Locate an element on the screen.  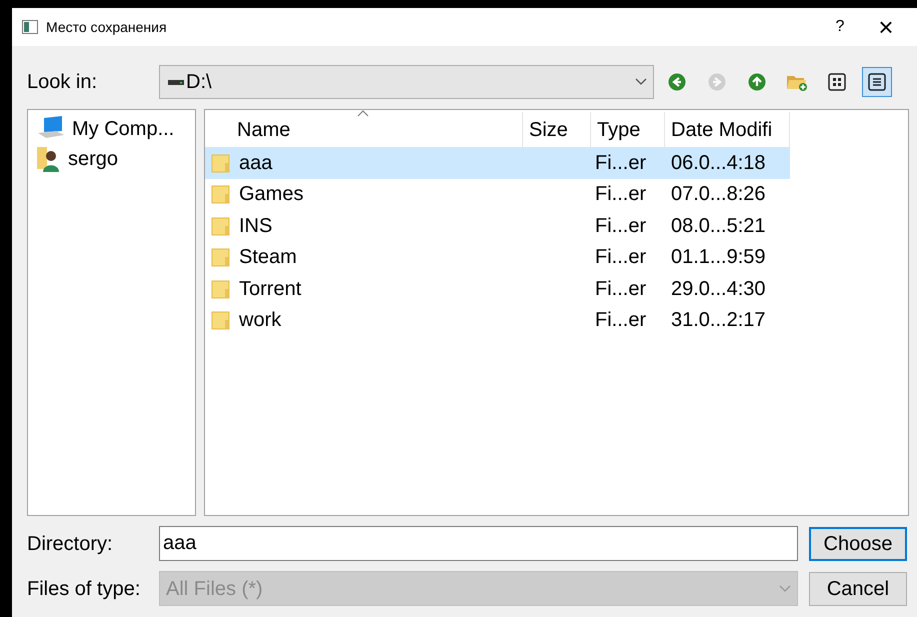
directory-label: Directory: is located at coordinates (70, 544).